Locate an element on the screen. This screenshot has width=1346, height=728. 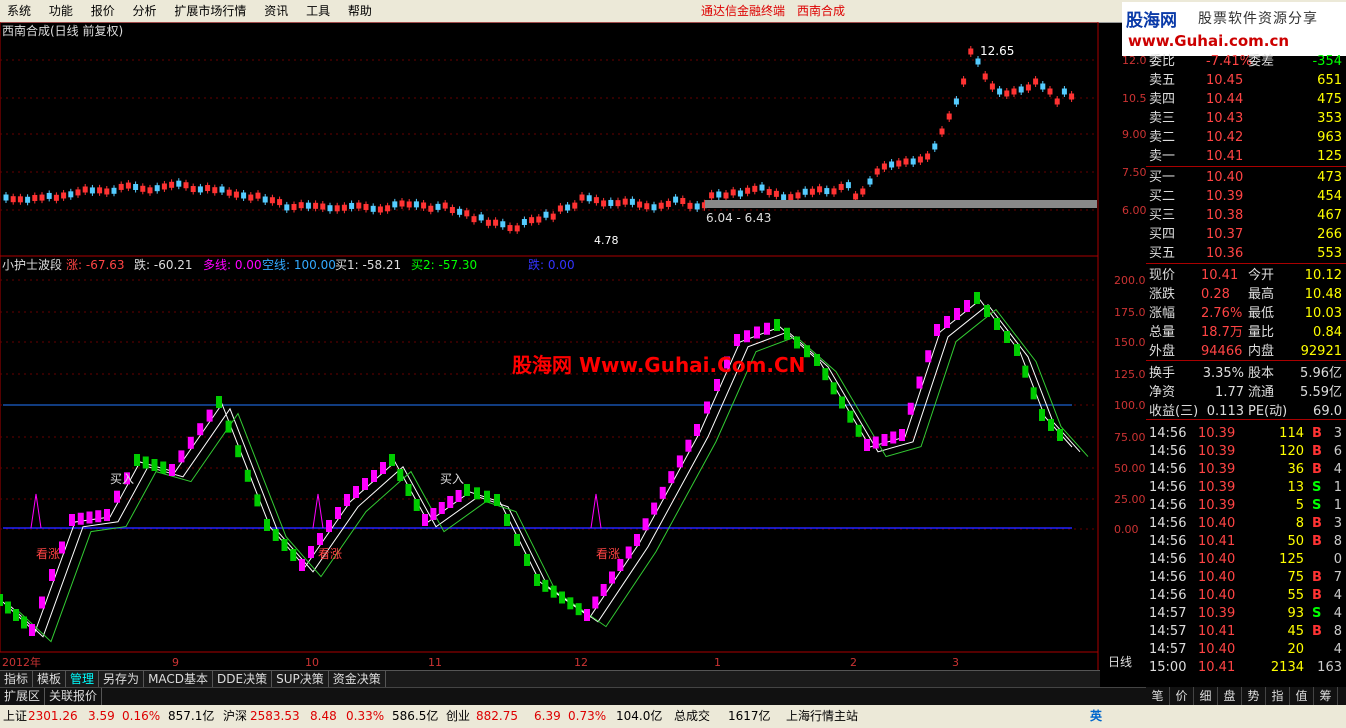
right-tab-7: 筹 is located at coordinates (1326, 696).